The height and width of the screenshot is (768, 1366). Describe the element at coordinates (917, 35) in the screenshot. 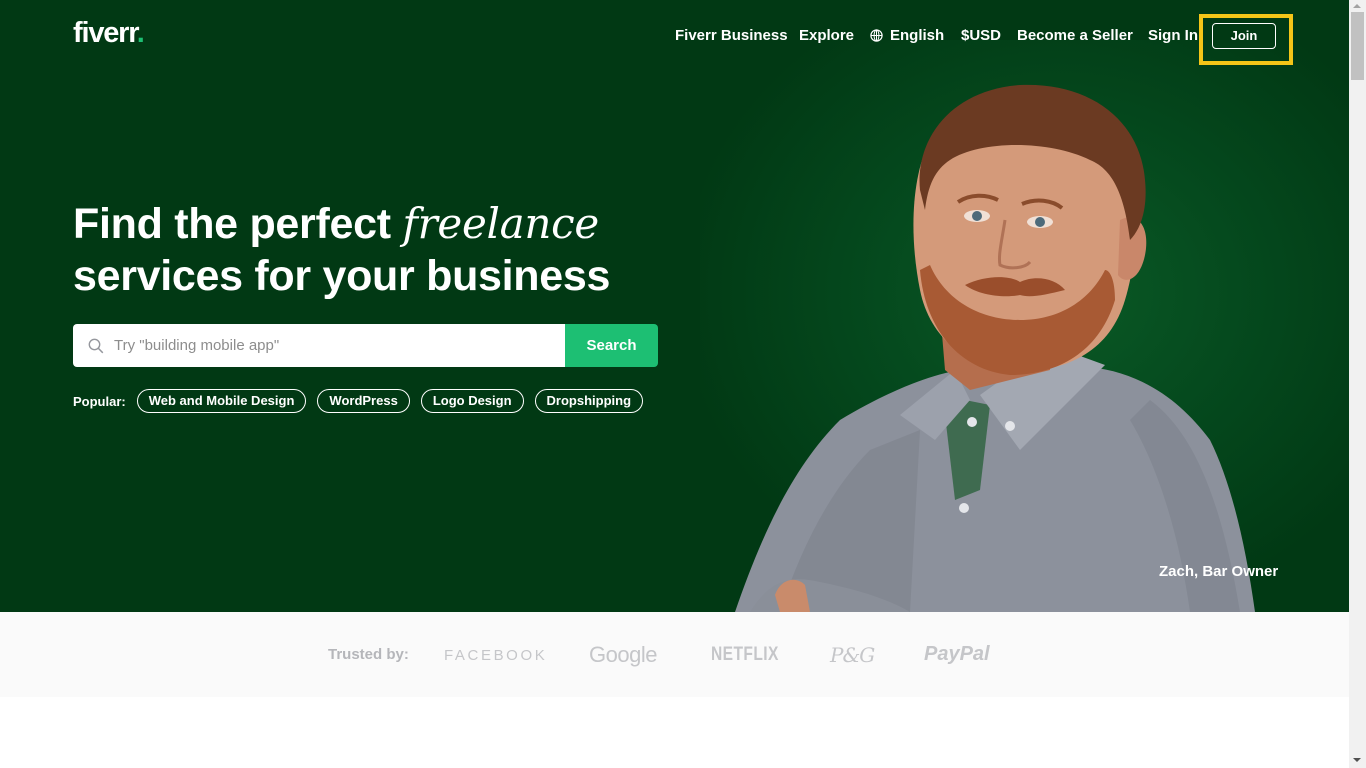

I see `language-label: English` at that location.